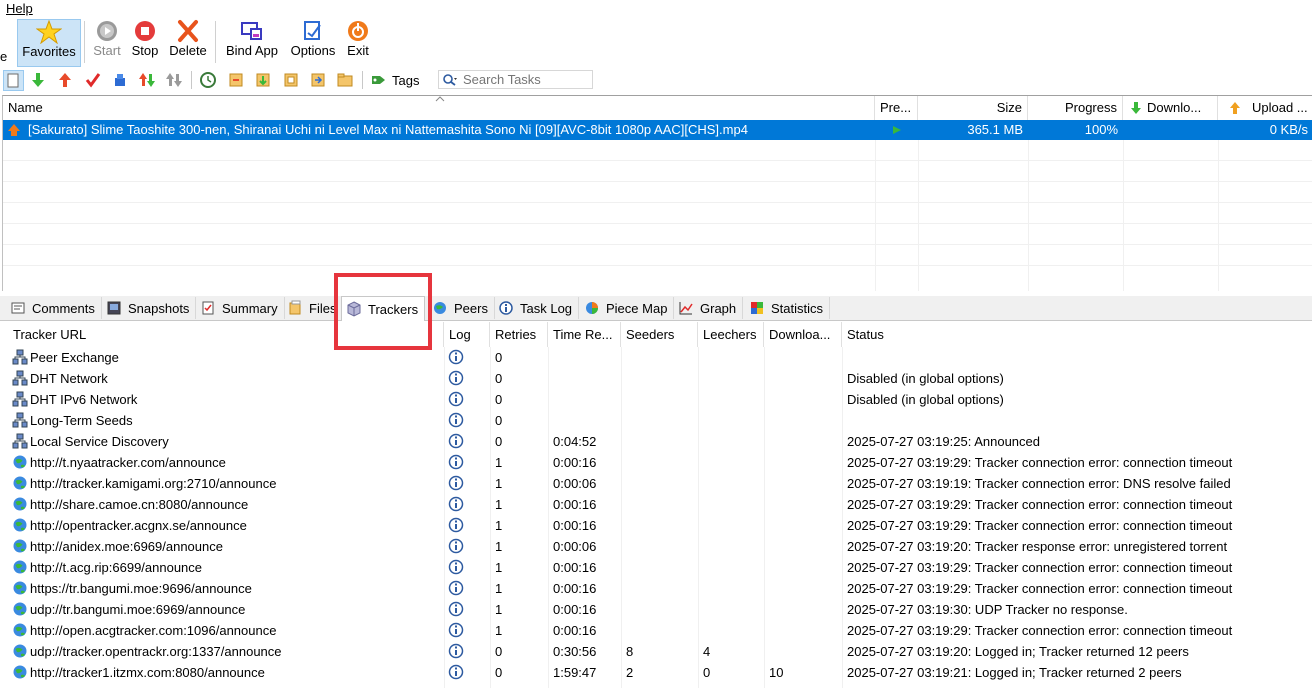  I want to click on move-down-button, so click(38, 80).